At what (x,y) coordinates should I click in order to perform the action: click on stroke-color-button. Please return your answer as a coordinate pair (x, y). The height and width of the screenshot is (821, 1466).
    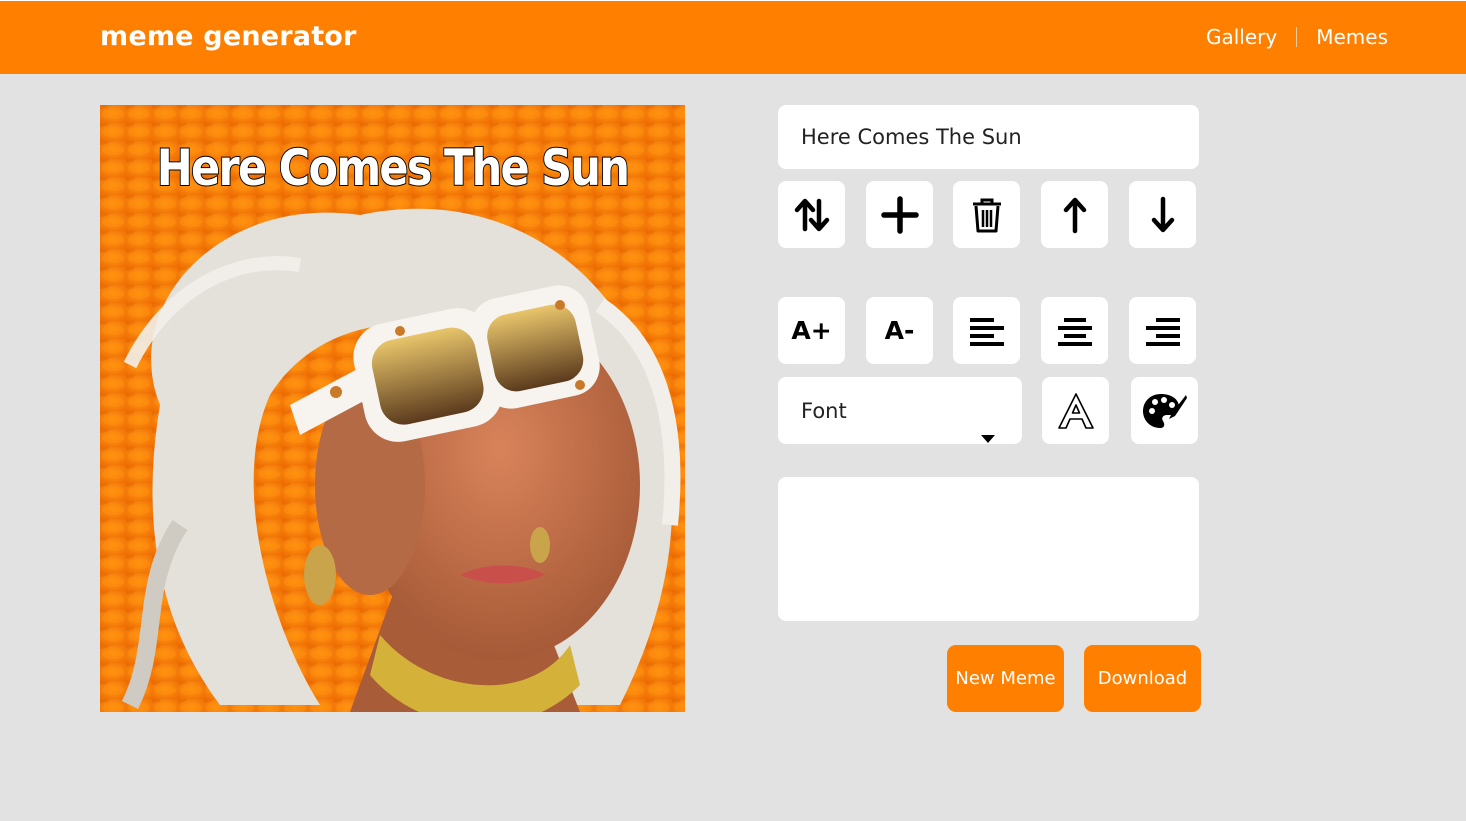
    Looking at the image, I should click on (1075, 410).